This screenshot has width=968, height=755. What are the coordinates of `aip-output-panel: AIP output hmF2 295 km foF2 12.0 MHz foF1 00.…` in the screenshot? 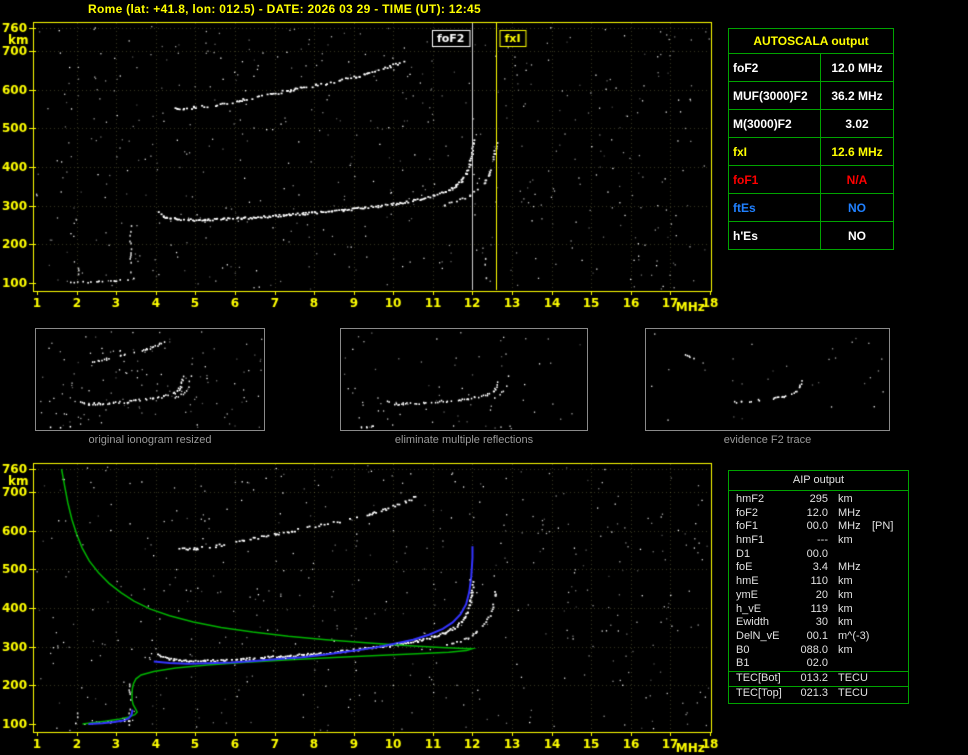 It's located at (818, 587).